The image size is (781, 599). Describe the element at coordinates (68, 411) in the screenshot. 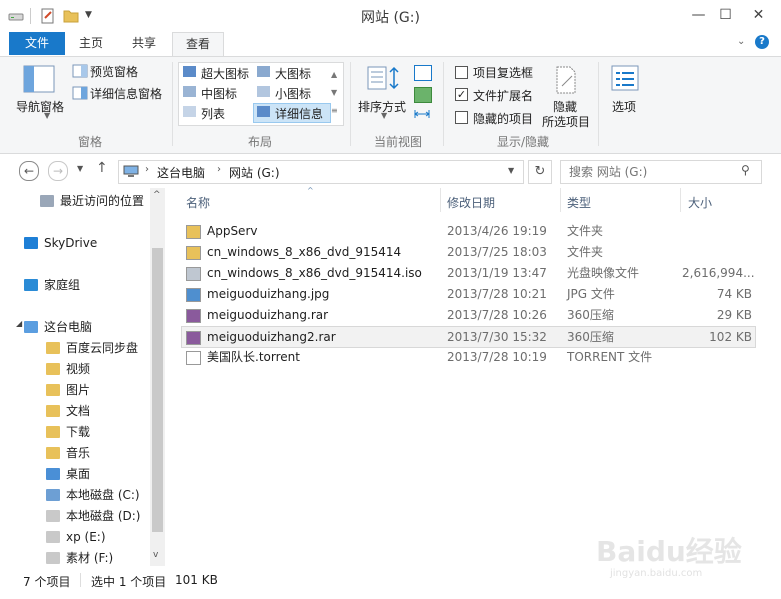

I see `nav-item: 文档` at that location.